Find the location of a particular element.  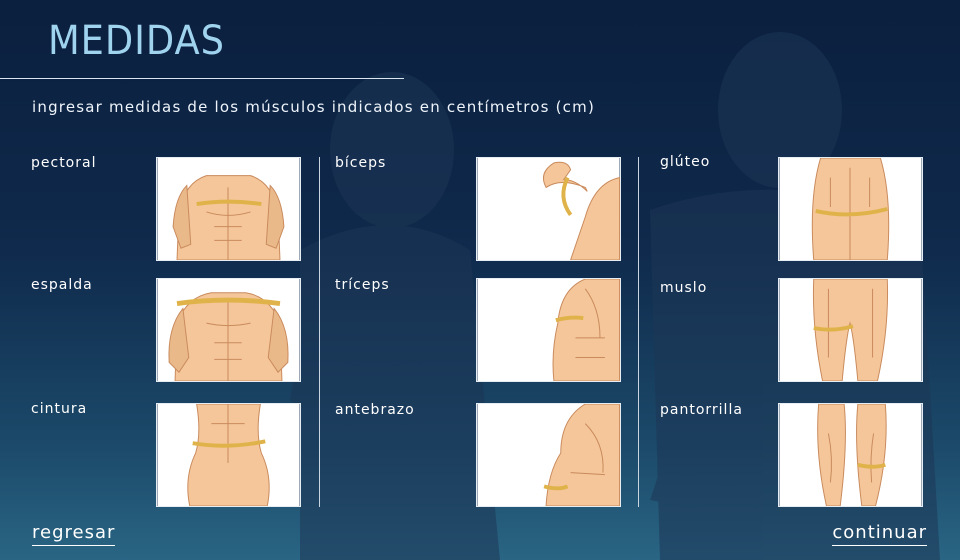

chest-tape-illustration is located at coordinates (228, 209).